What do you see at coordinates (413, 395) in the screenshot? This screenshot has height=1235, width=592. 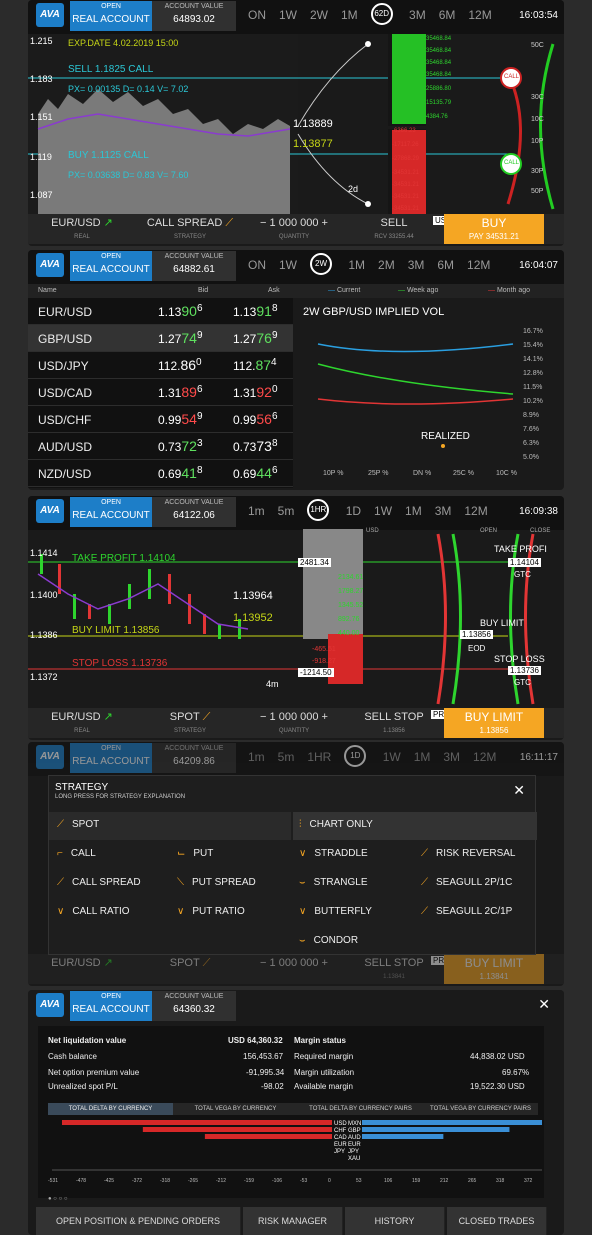 I see `vol-chart` at bounding box center [413, 395].